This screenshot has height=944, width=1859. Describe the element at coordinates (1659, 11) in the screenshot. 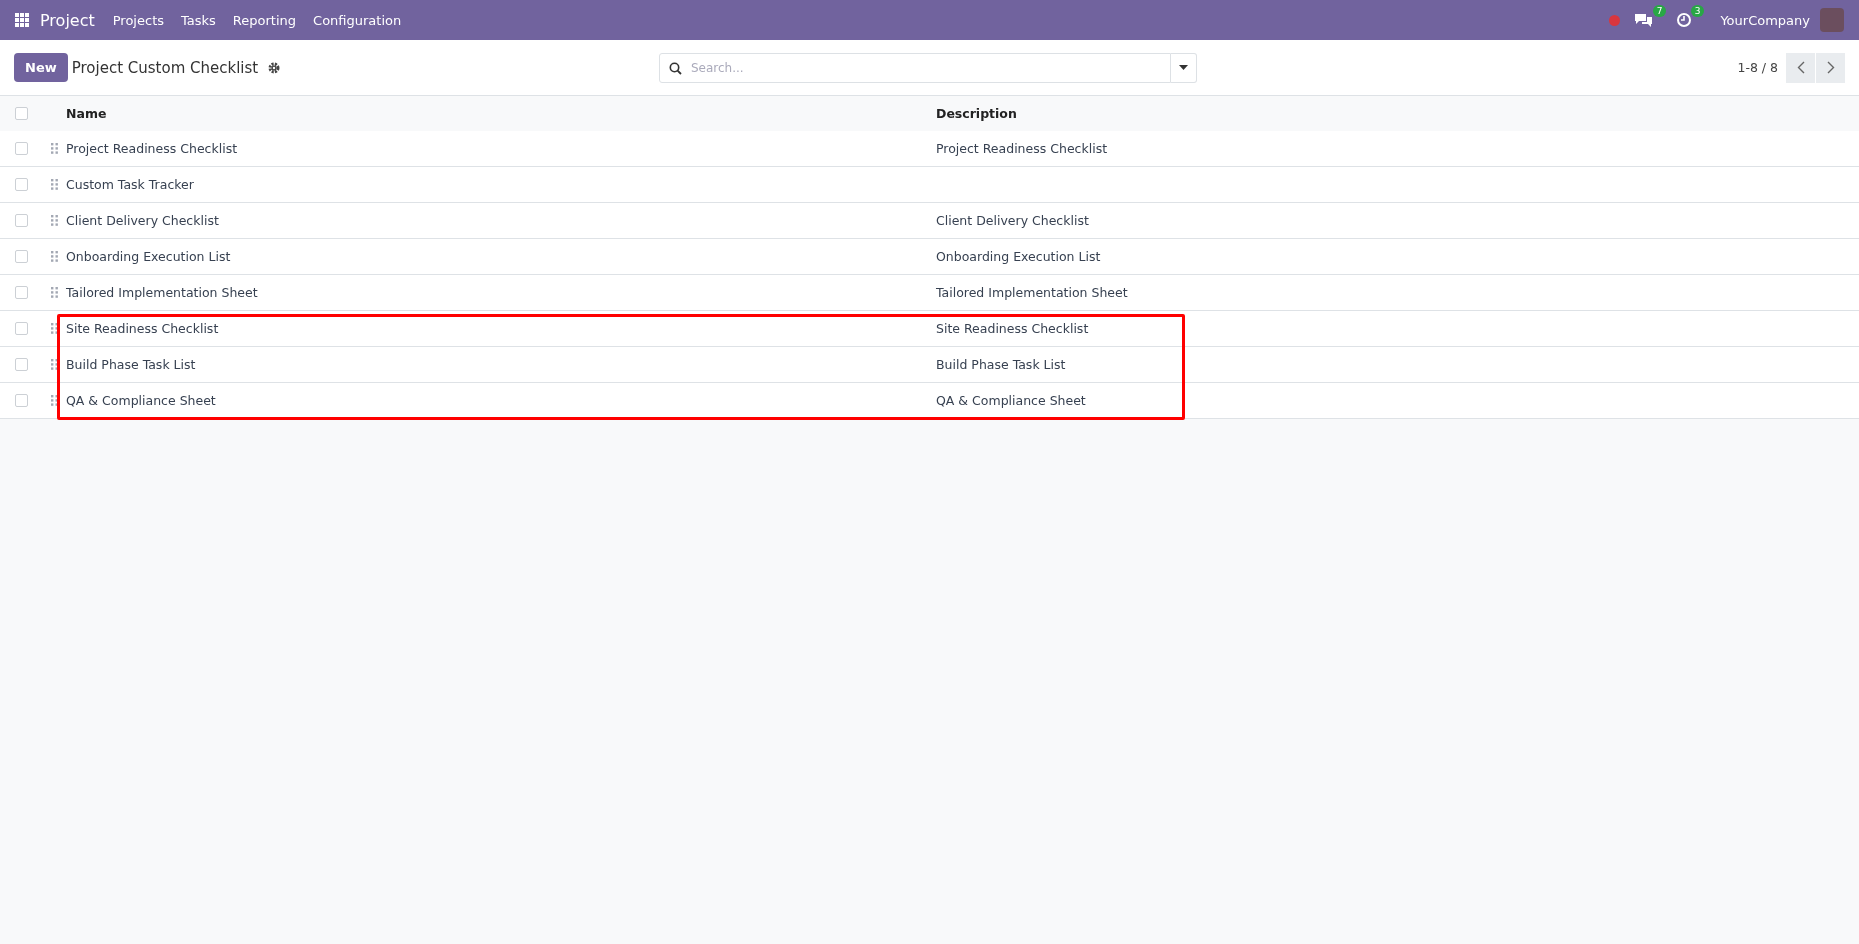

I see `message-count-badge: 7` at that location.